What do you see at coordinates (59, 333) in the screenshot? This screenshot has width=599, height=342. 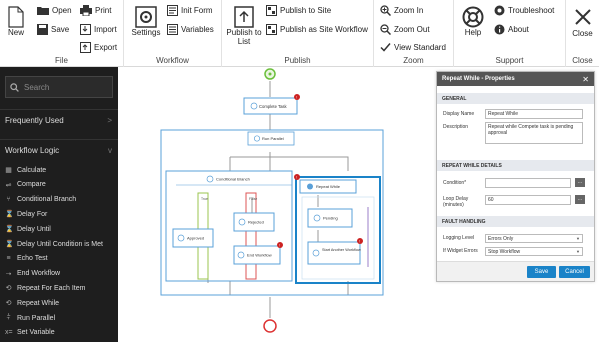 I see `sidebar-item-set-variable: x= Set Variable` at bounding box center [59, 333].